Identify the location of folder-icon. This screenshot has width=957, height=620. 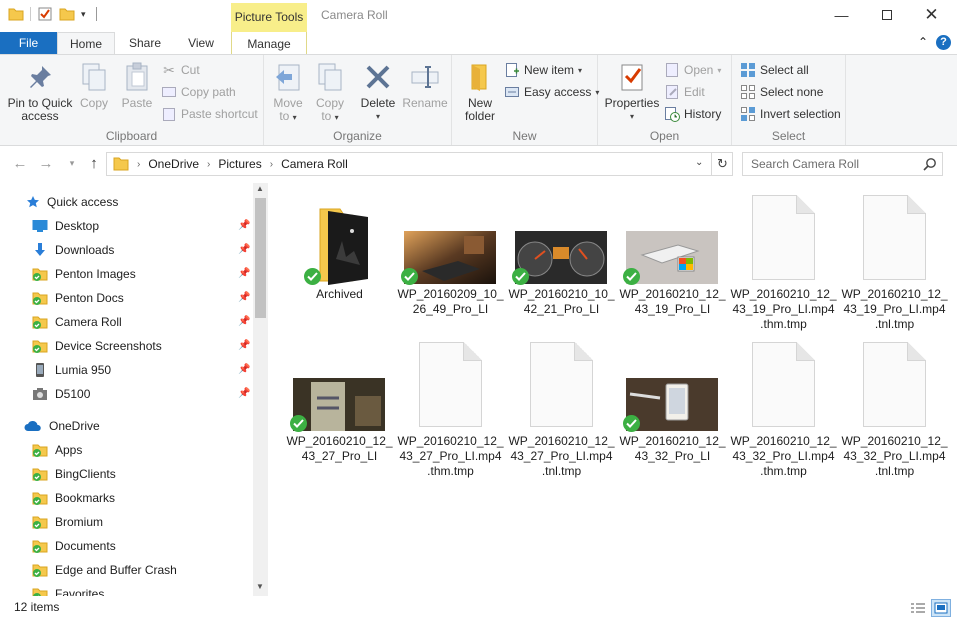
(16, 14).